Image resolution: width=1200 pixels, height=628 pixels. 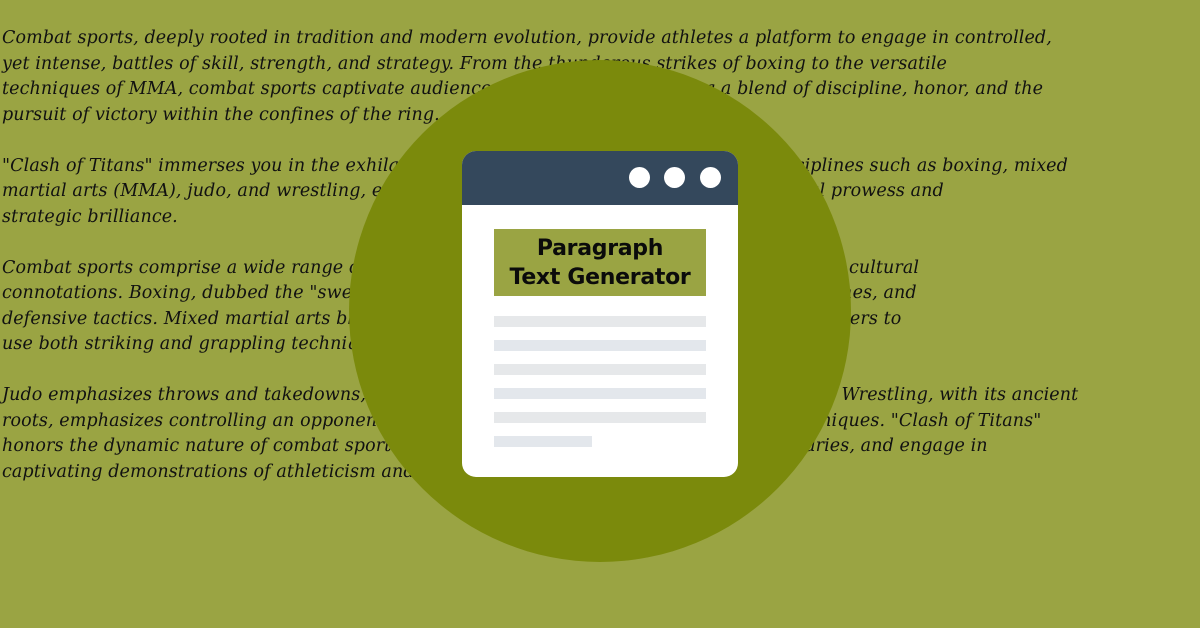 I want to click on app-title-line-2: Text Generator, so click(x=600, y=277).